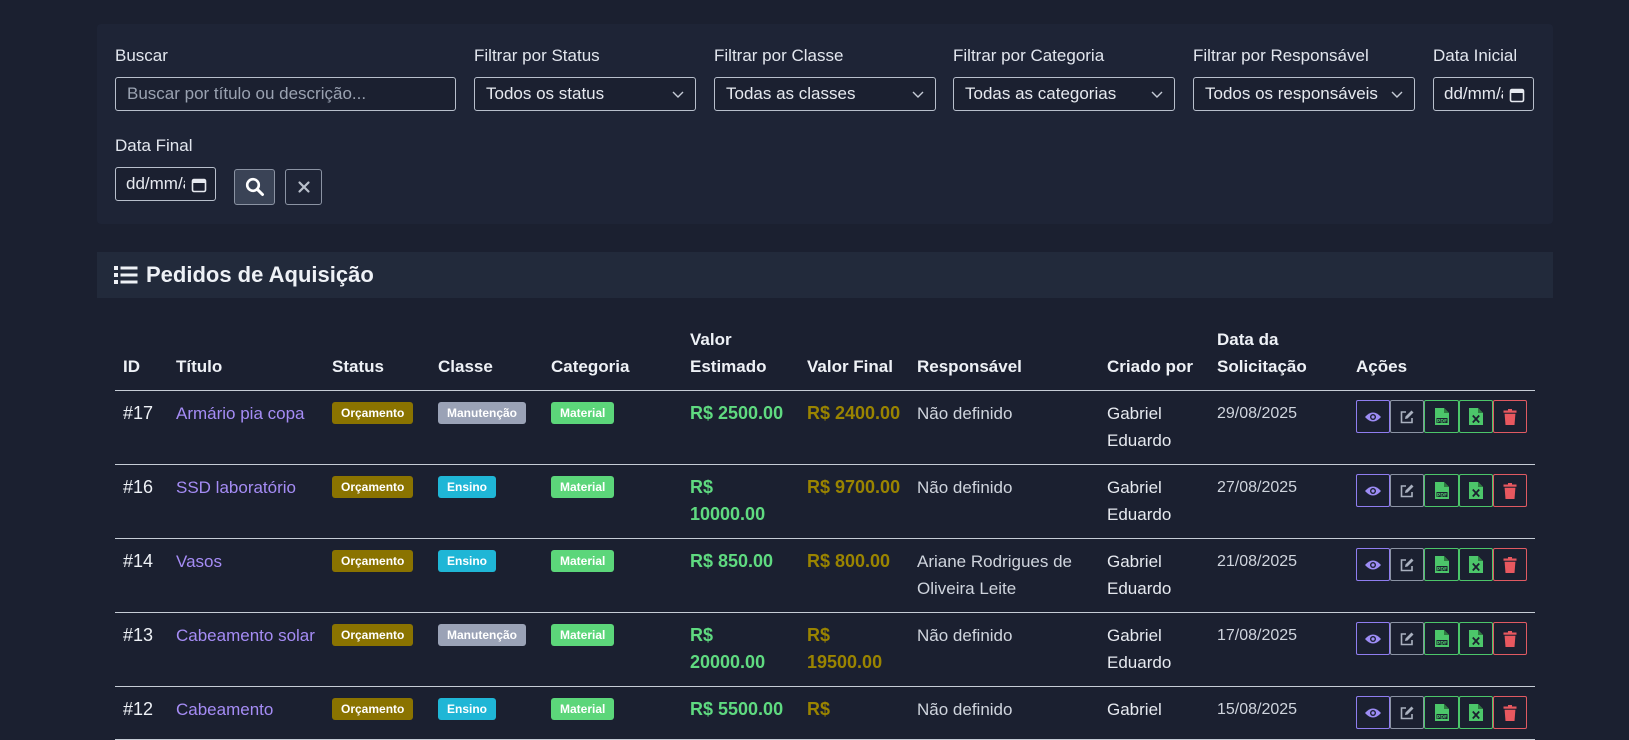  What do you see at coordinates (740, 575) in the screenshot?
I see `valor-estimado: R$ 850.00` at bounding box center [740, 575].